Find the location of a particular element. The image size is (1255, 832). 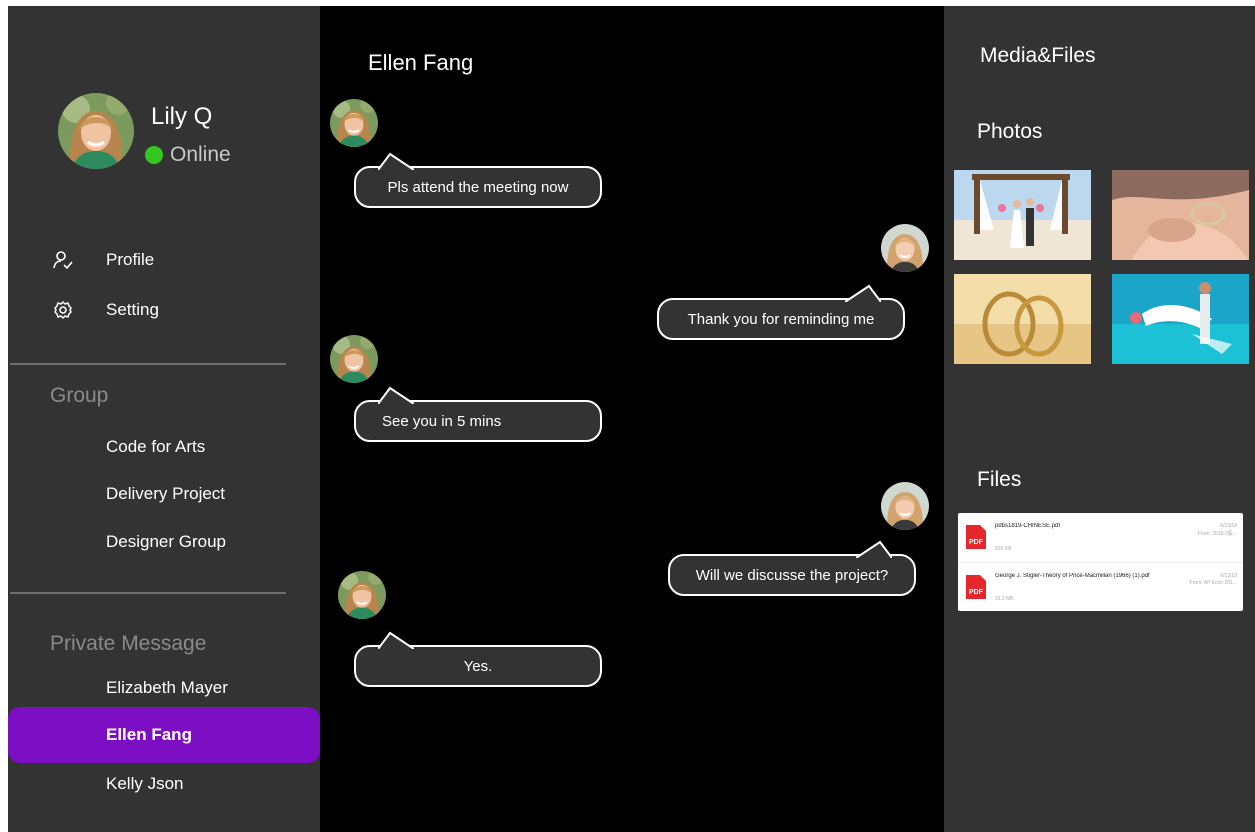

message-text: Pls attend the meeting now is located at coordinates (478, 187).